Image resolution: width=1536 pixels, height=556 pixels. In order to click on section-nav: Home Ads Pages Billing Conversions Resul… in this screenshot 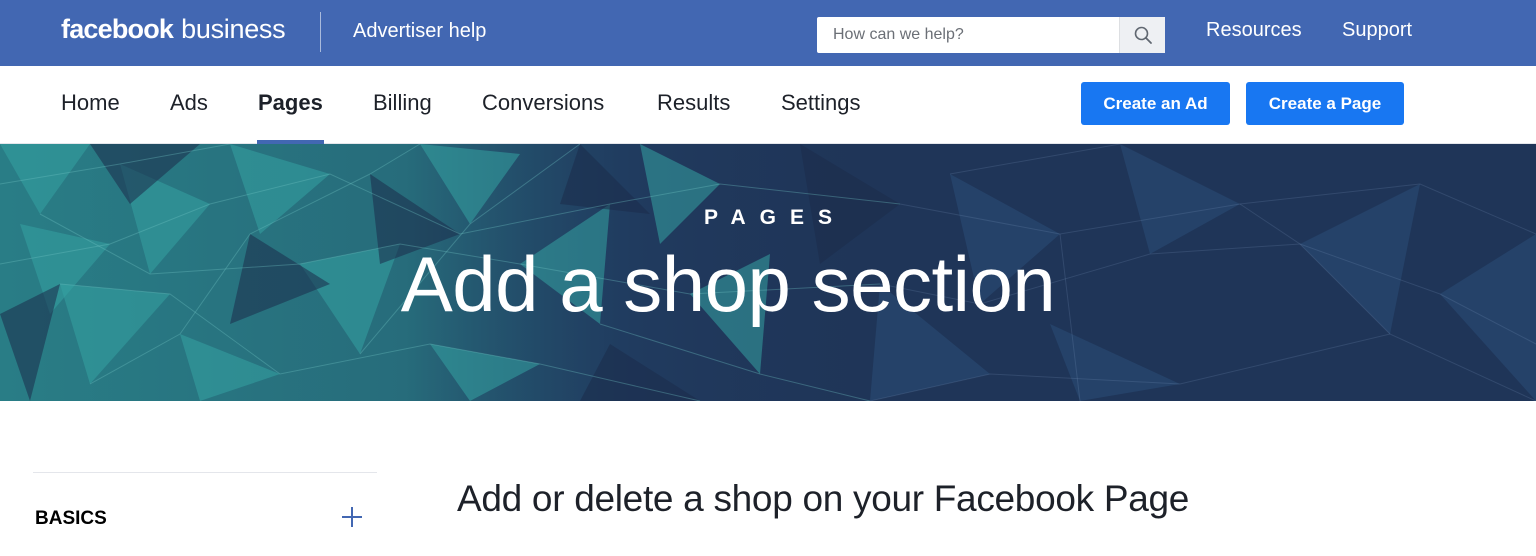, I will do `click(768, 105)`.